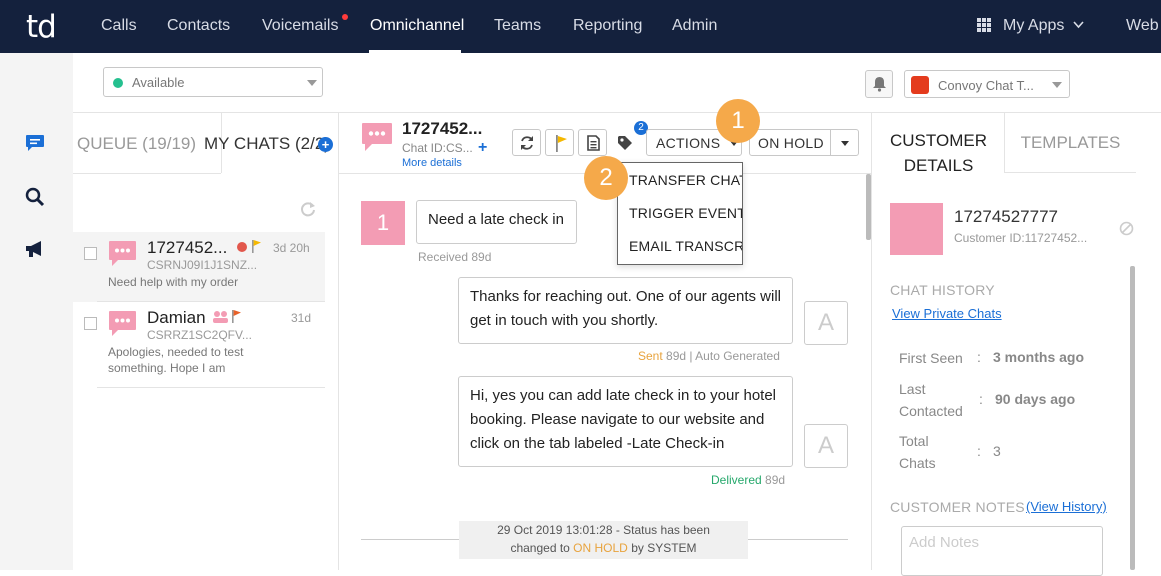 The width and height of the screenshot is (1161, 576). I want to click on view-private-chats-link: View Private Chats, so click(947, 313).